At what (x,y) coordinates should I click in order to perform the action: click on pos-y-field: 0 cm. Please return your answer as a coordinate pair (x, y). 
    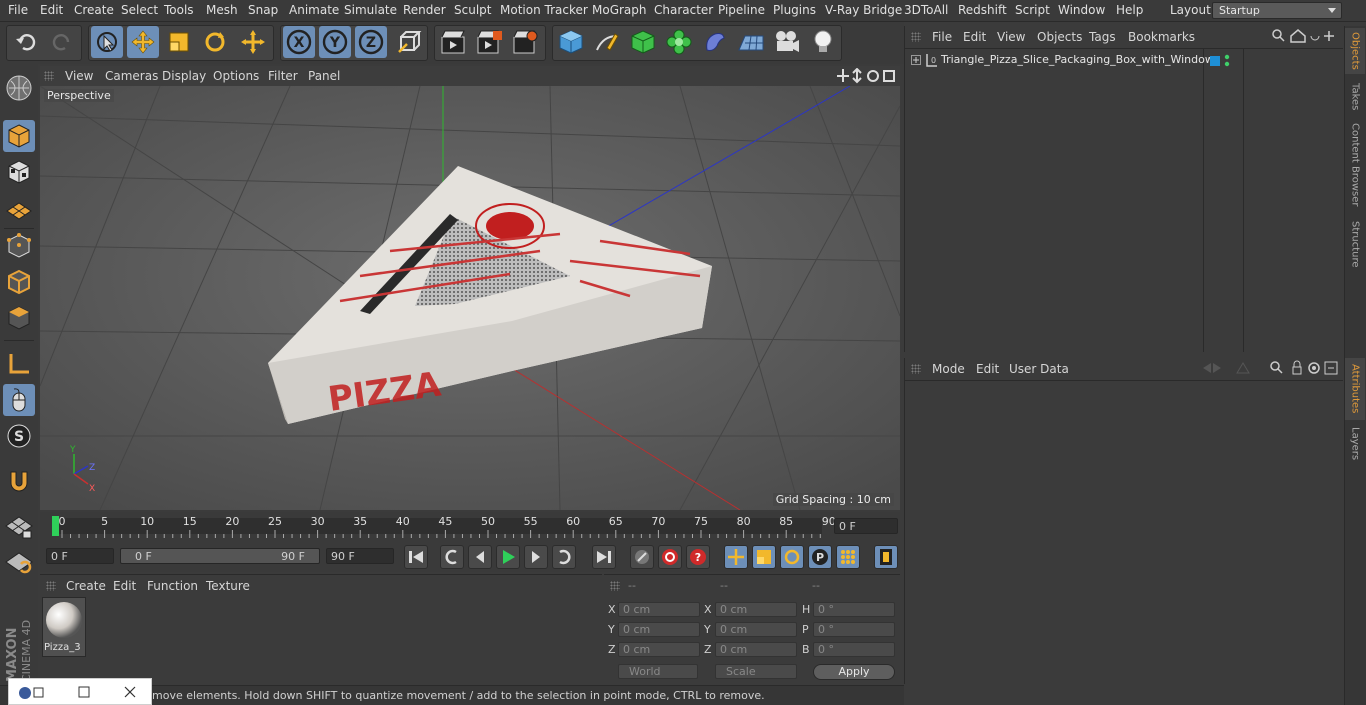
    Looking at the image, I should click on (659, 629).